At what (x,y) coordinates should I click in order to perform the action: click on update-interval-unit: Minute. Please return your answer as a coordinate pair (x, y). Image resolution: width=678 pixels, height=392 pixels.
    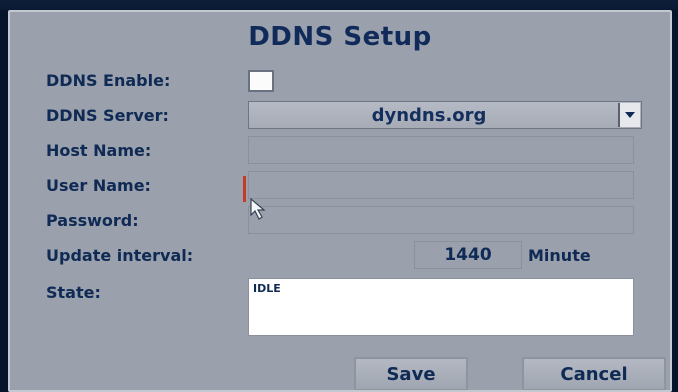
    Looking at the image, I should click on (559, 255).